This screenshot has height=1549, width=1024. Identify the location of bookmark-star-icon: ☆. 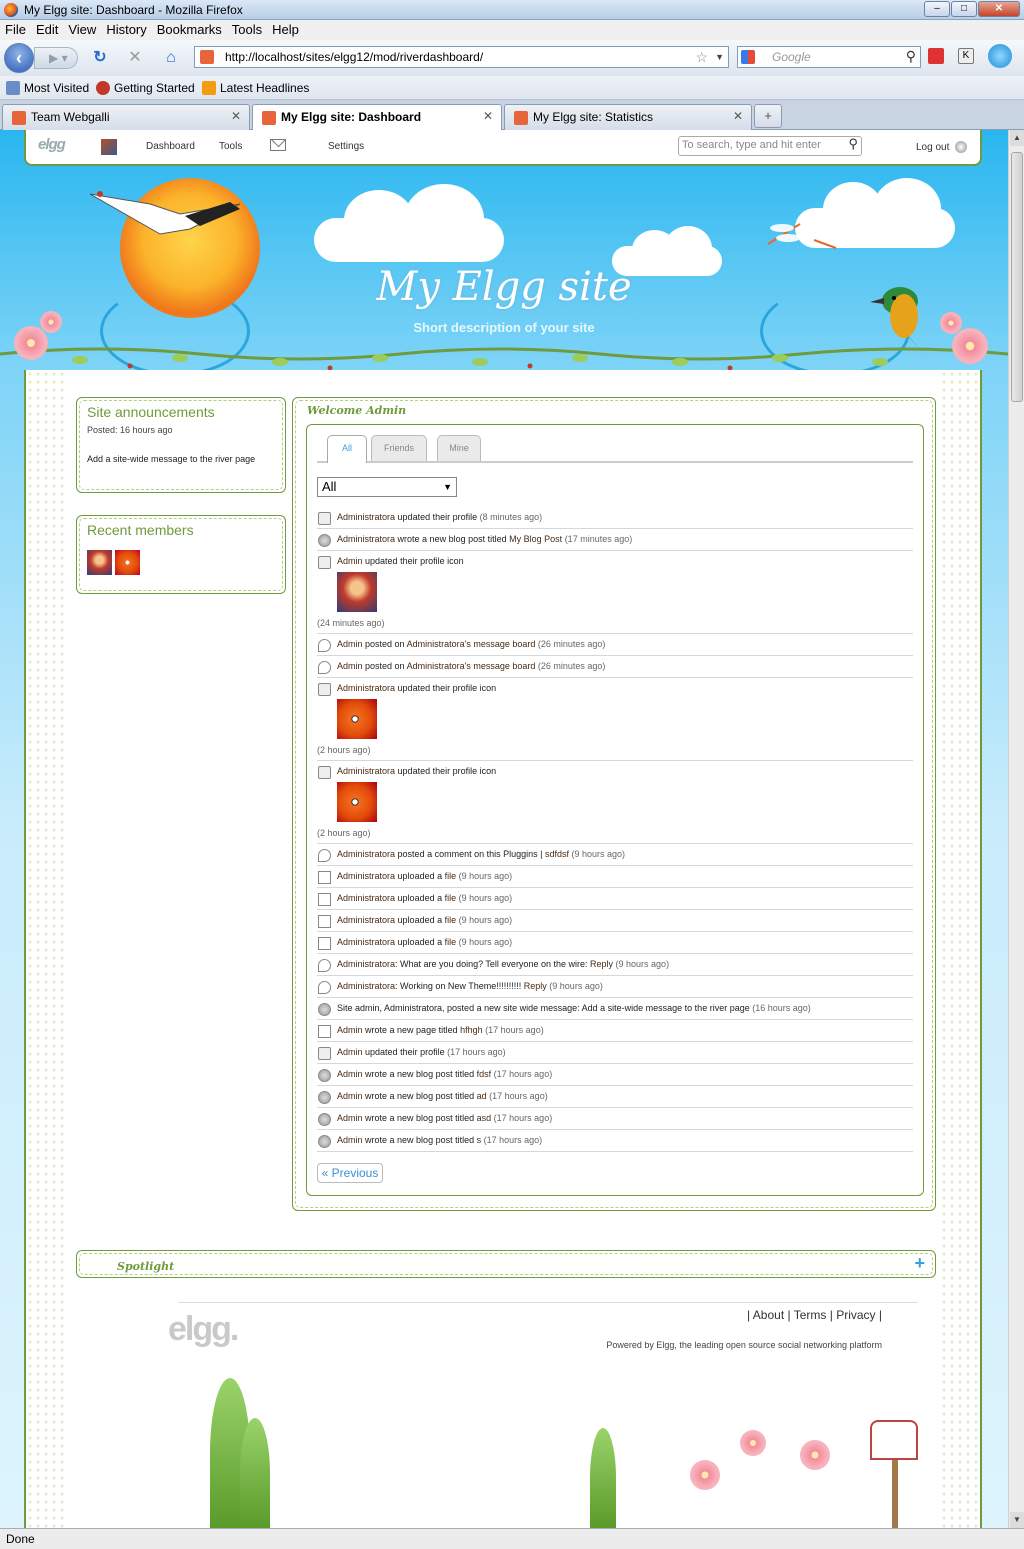
(701, 57).